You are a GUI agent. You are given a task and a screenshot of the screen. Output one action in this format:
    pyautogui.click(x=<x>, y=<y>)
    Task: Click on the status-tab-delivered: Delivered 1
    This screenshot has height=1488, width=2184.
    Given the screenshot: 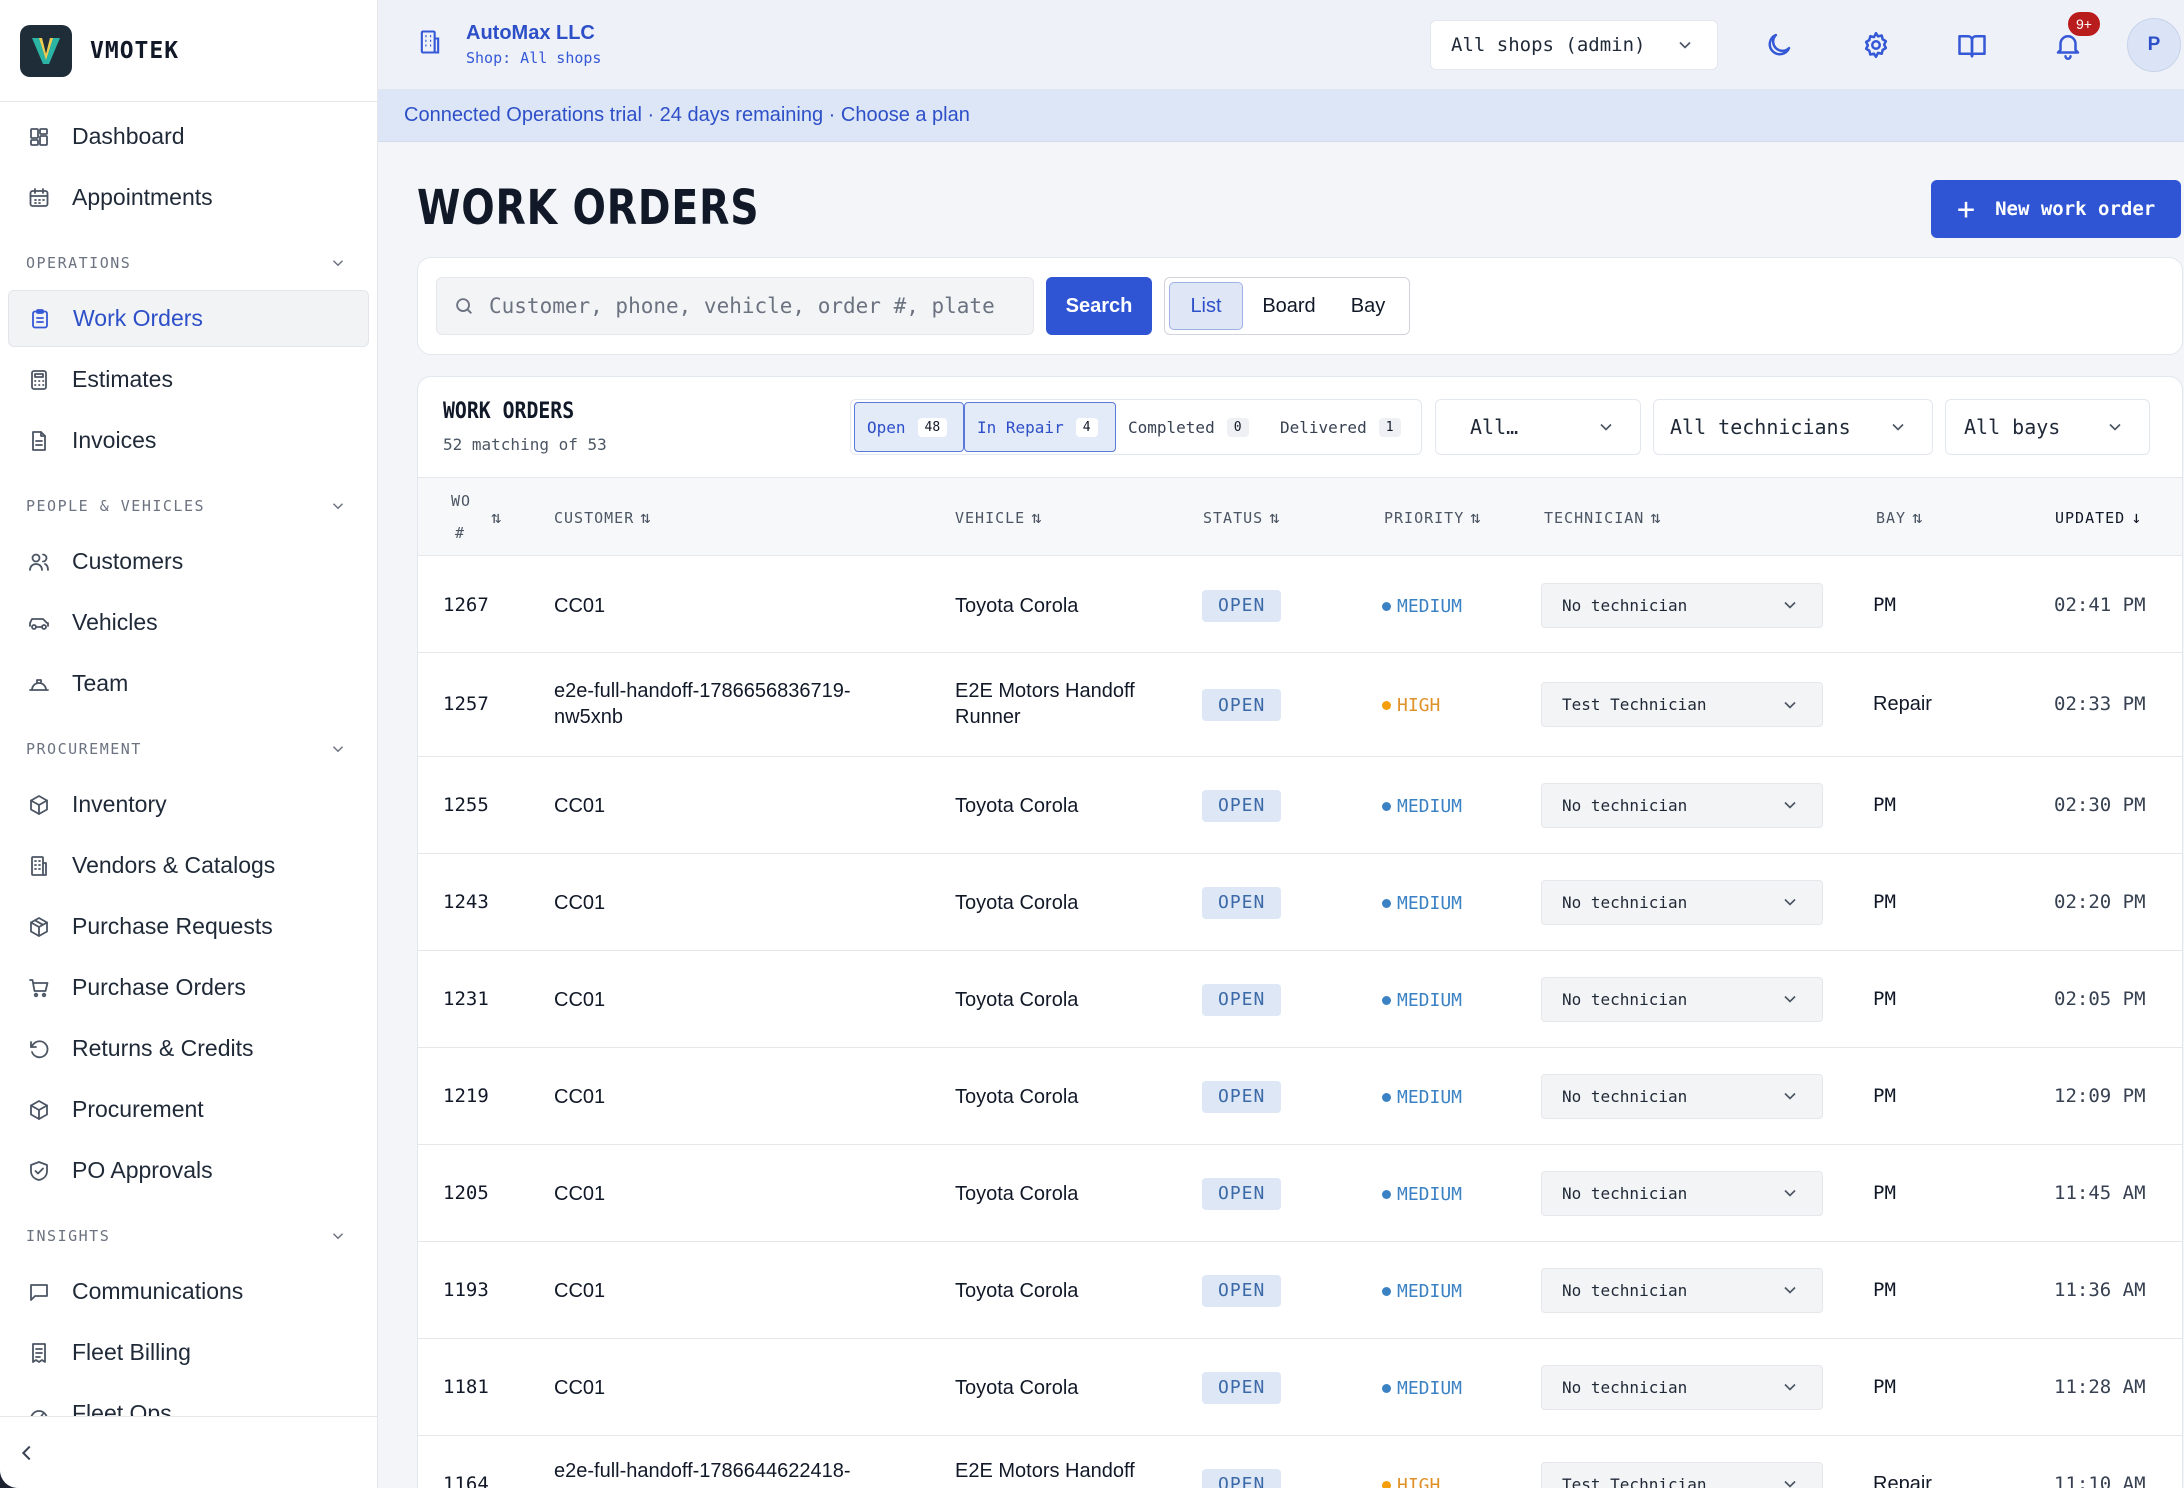 What is the action you would take?
    pyautogui.click(x=1343, y=427)
    